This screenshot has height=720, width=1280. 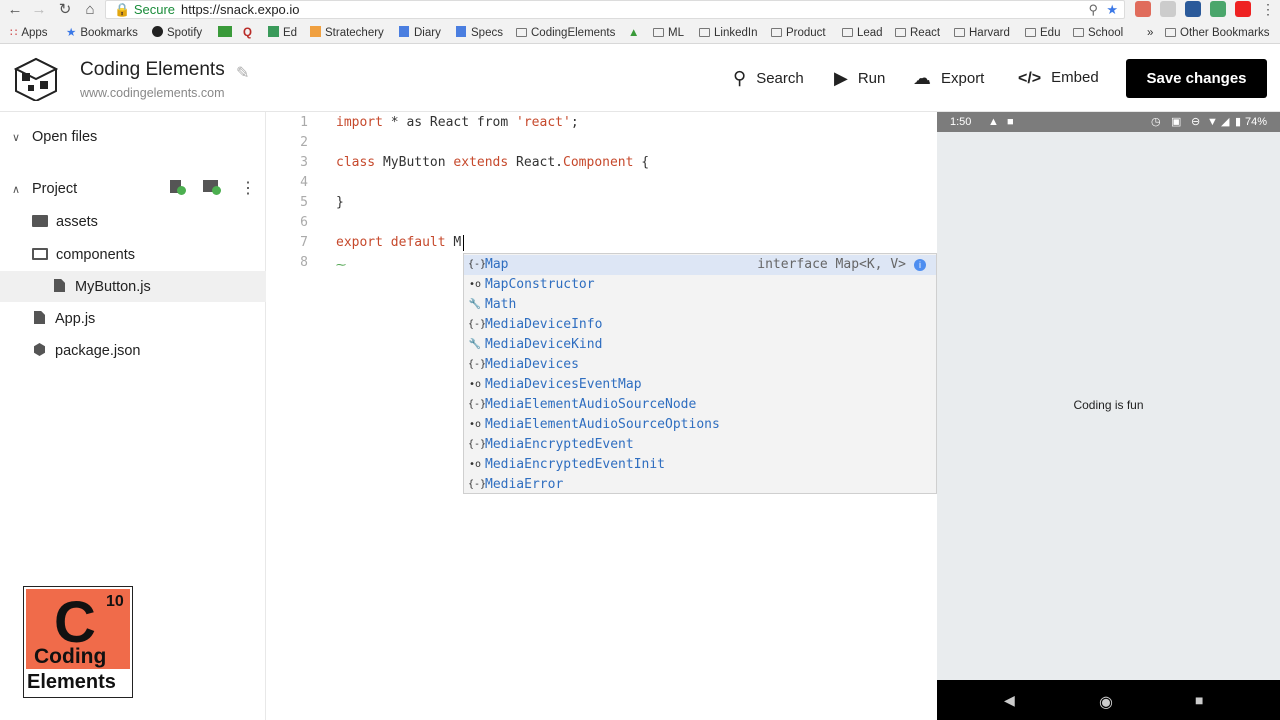 I want to click on address-bar: 🔒 Secure https://snack.expo.io ⚲ ★, so click(x=615, y=9).